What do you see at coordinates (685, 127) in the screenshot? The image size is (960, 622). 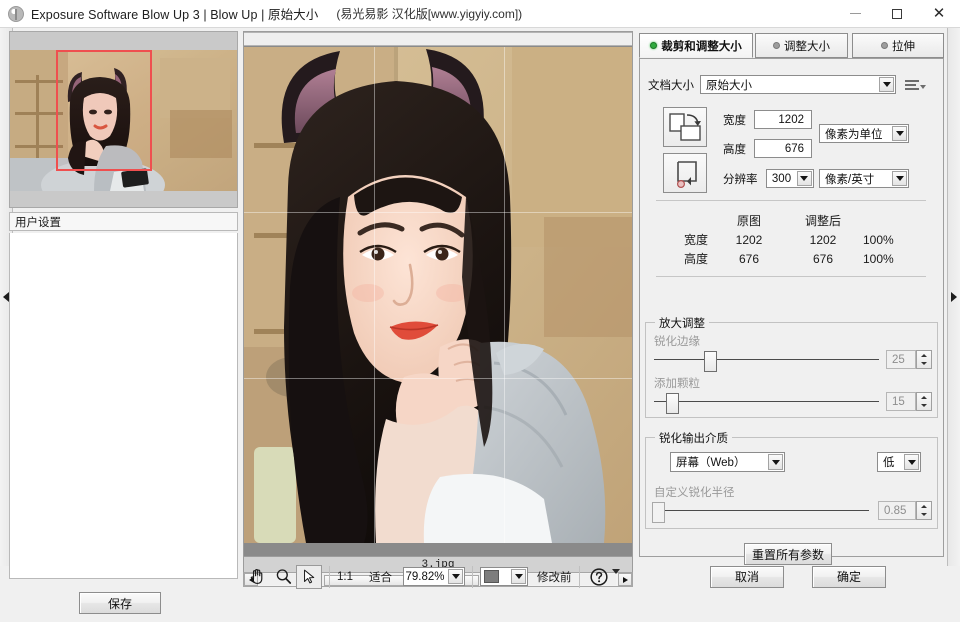 I see `swap-orientation-button` at bounding box center [685, 127].